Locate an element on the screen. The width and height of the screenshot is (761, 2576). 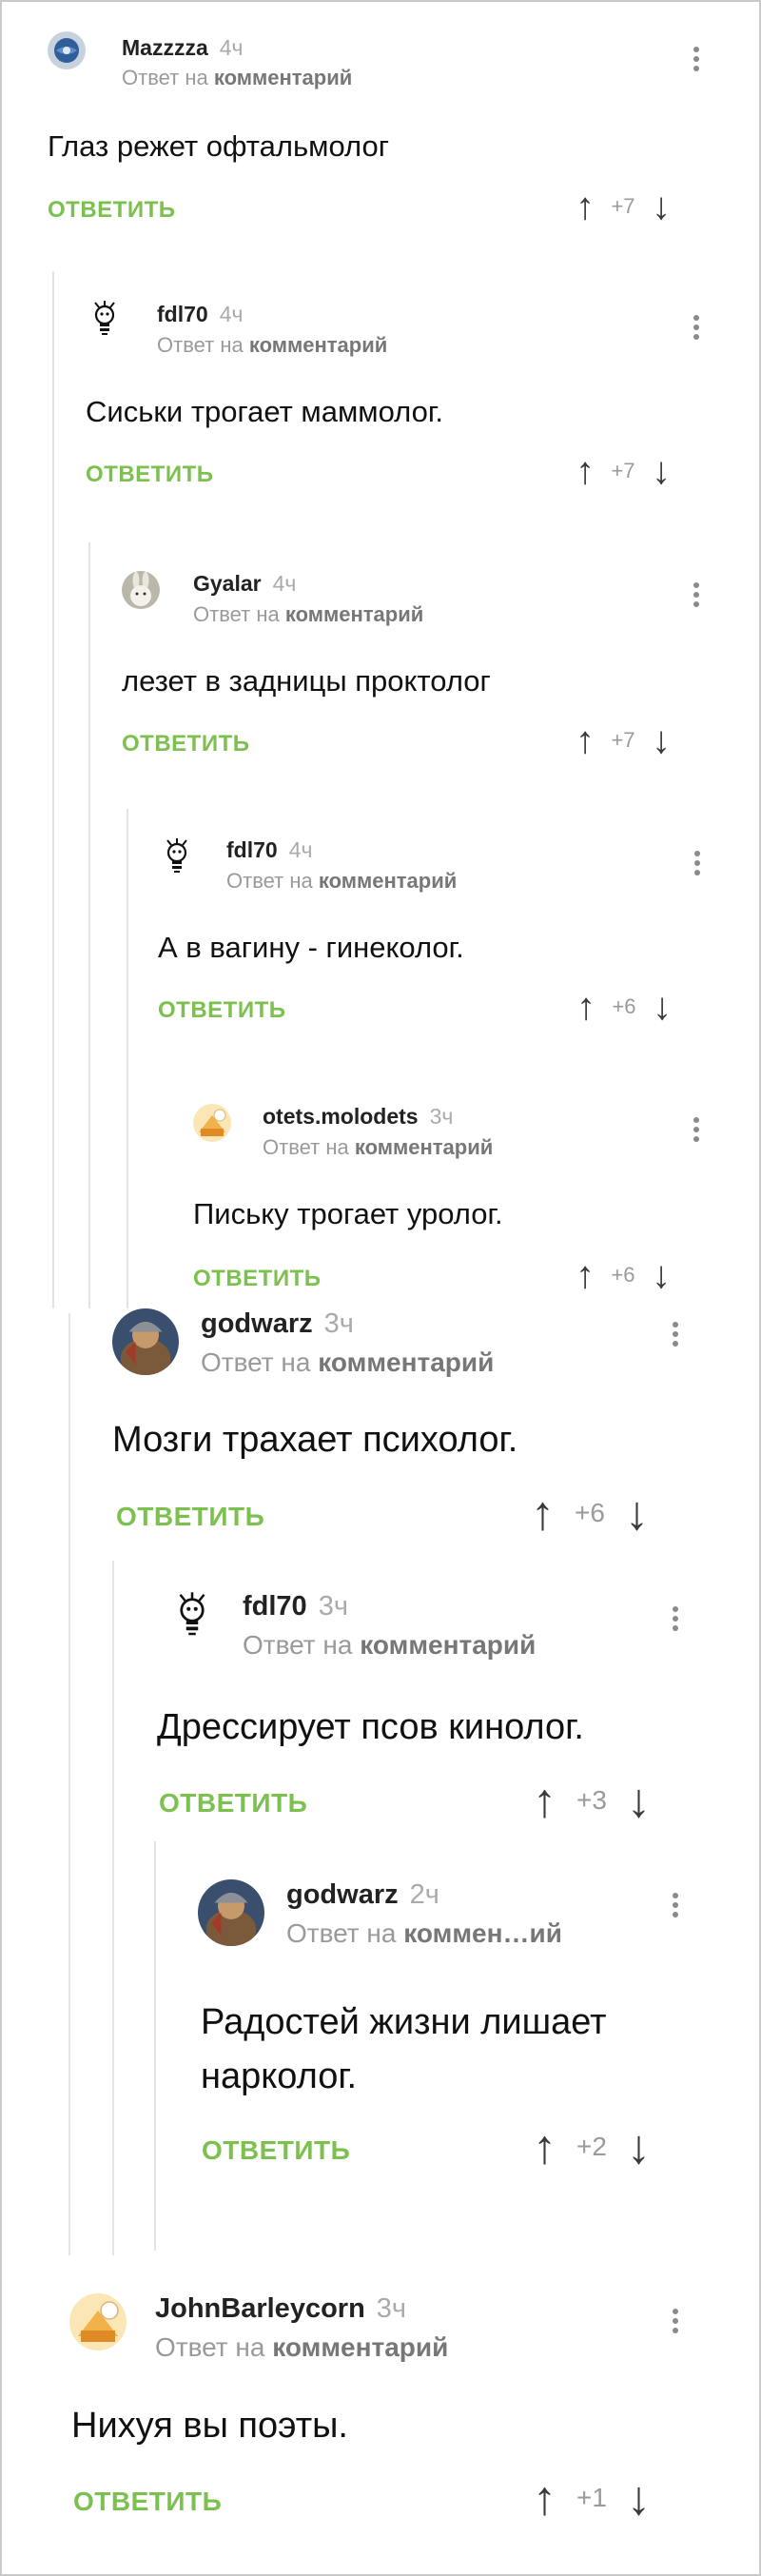
comment-text: Глаз режет офтальмолог is located at coordinates (218, 146).